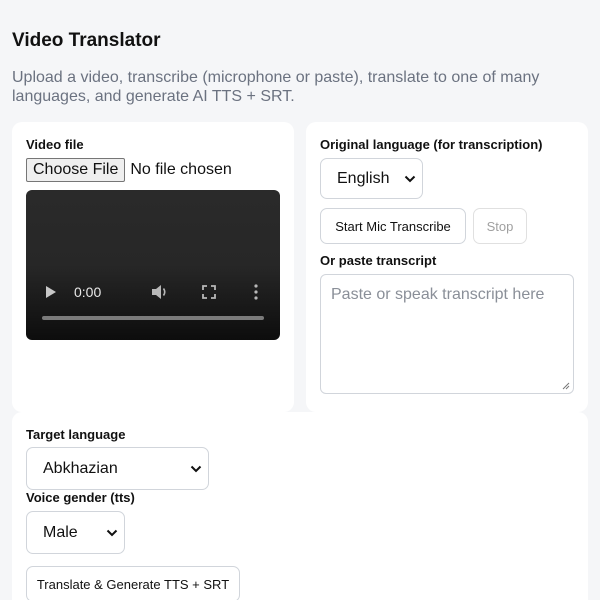 The height and width of the screenshot is (600, 600). What do you see at coordinates (181, 169) in the screenshot?
I see `file-status-text: No file chosen` at bounding box center [181, 169].